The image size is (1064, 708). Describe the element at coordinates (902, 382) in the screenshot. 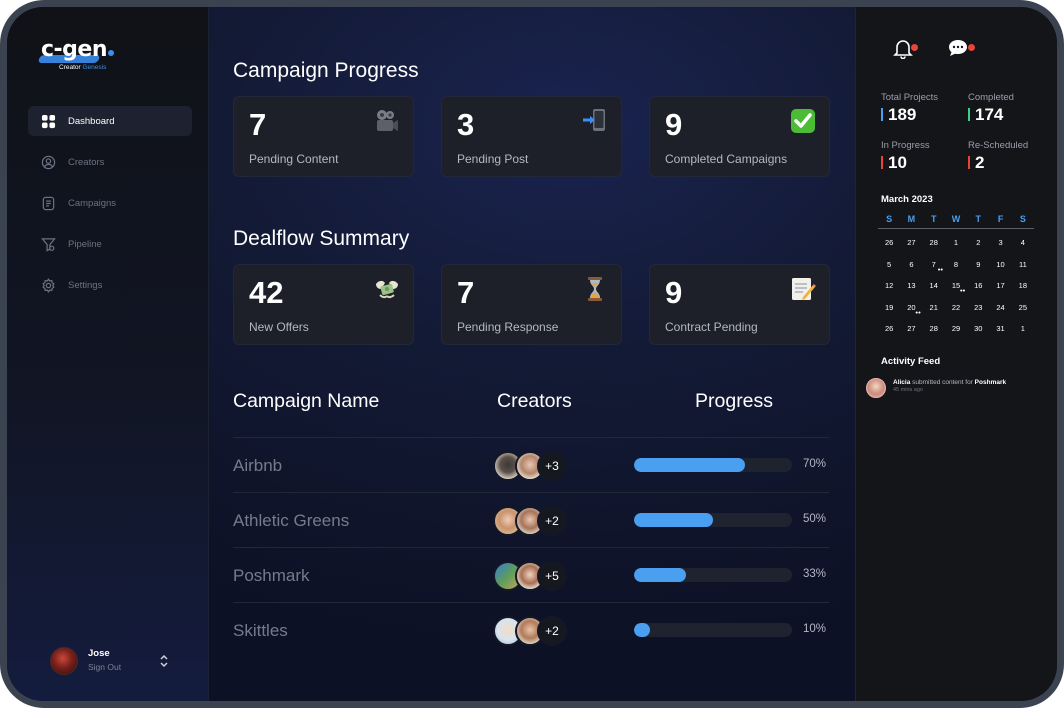

I see `activity-user: Alicia` at that location.